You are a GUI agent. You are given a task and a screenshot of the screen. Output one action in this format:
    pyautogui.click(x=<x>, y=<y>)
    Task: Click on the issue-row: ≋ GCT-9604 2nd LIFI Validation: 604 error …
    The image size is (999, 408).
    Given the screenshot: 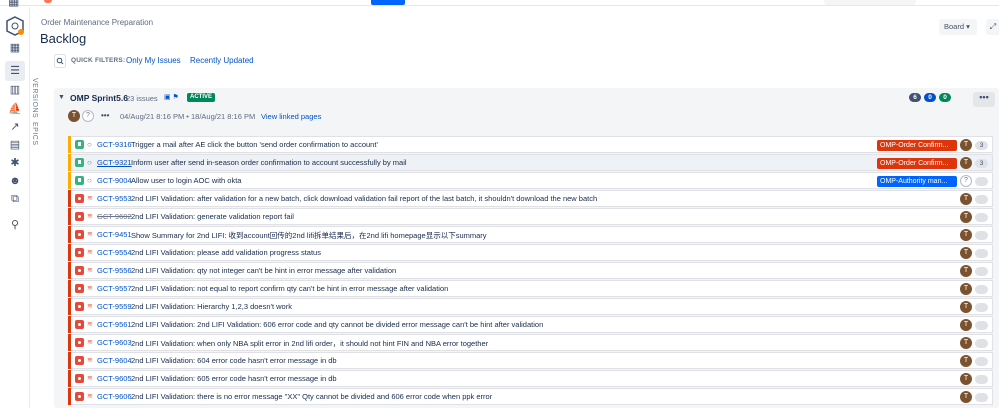 What is the action you would take?
    pyautogui.click(x=530, y=360)
    